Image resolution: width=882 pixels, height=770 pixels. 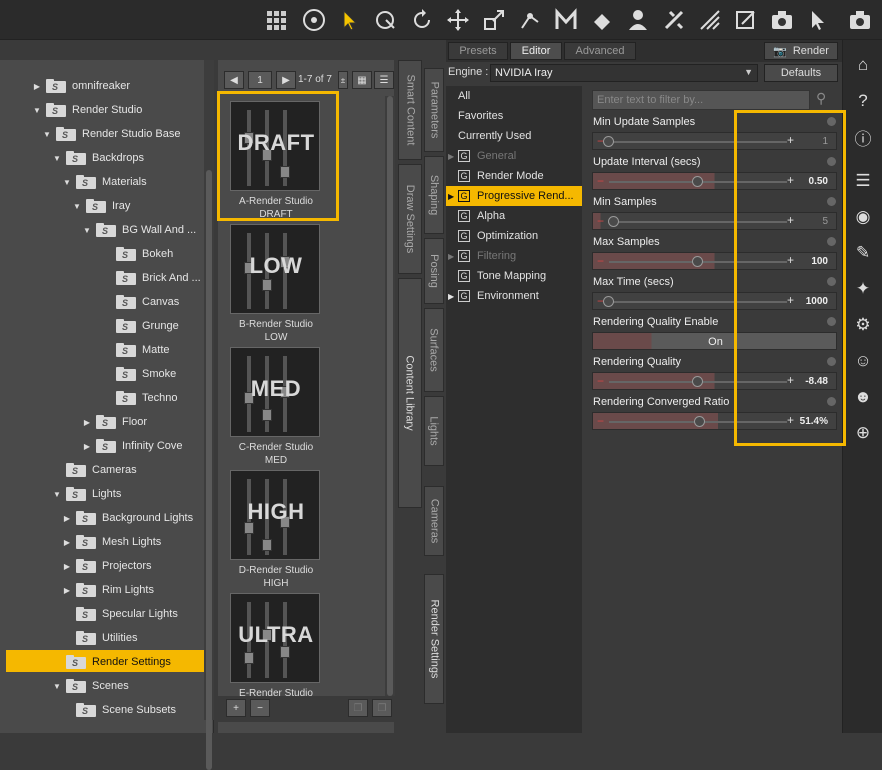 What do you see at coordinates (801, 51) in the screenshot?
I see `render-button: 📷 Render` at bounding box center [801, 51].